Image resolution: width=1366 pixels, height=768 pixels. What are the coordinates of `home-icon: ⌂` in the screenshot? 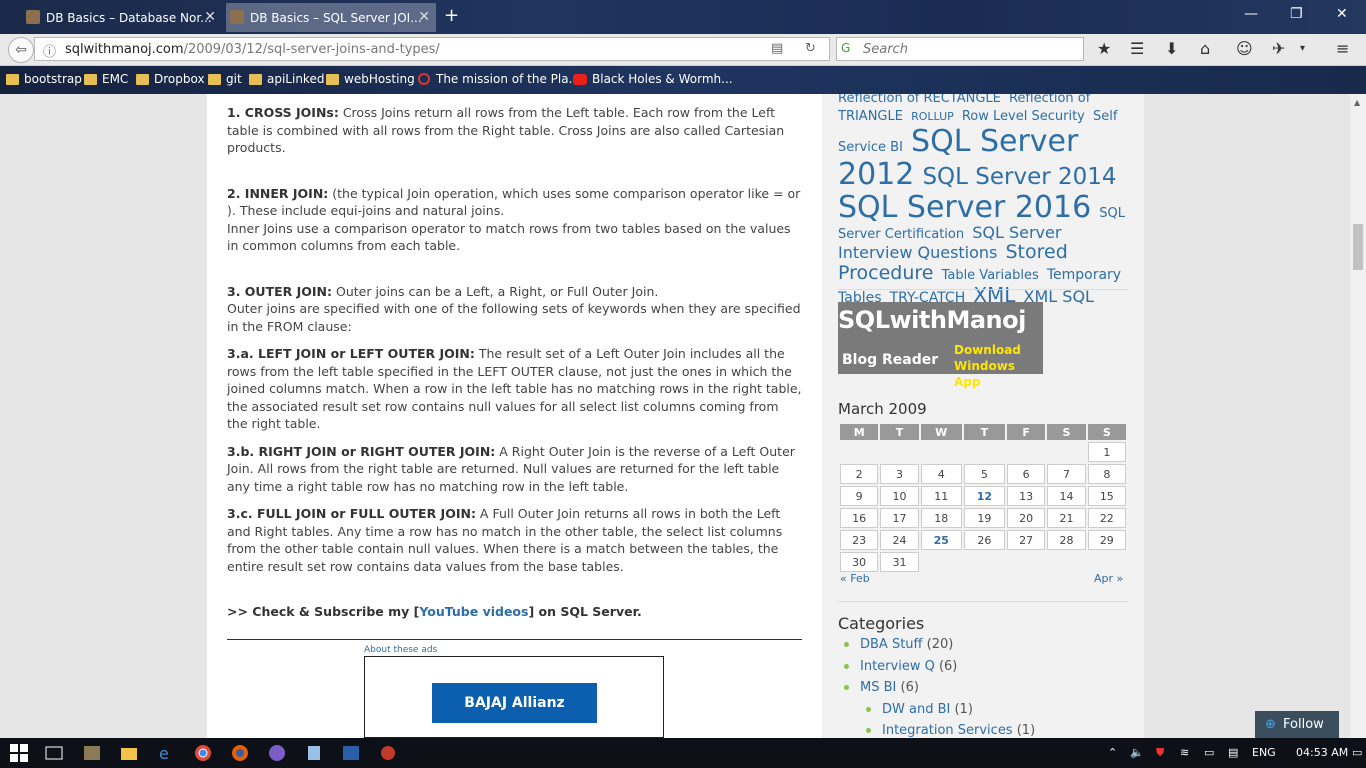 It's located at (1205, 48).